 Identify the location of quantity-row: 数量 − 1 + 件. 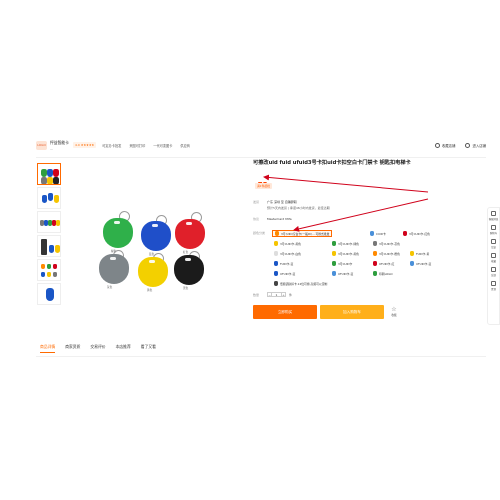
(272, 294).